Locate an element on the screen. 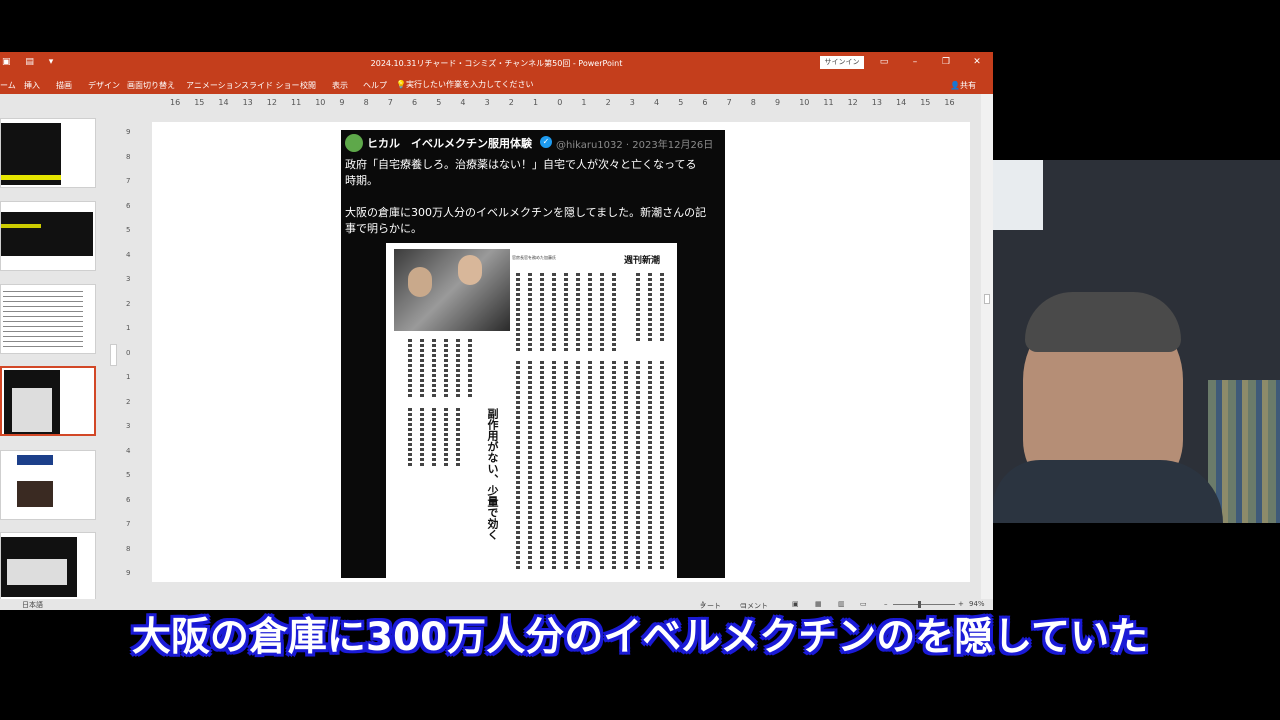 This screenshot has width=1280, height=720. background-lamp is located at coordinates (1018, 195).